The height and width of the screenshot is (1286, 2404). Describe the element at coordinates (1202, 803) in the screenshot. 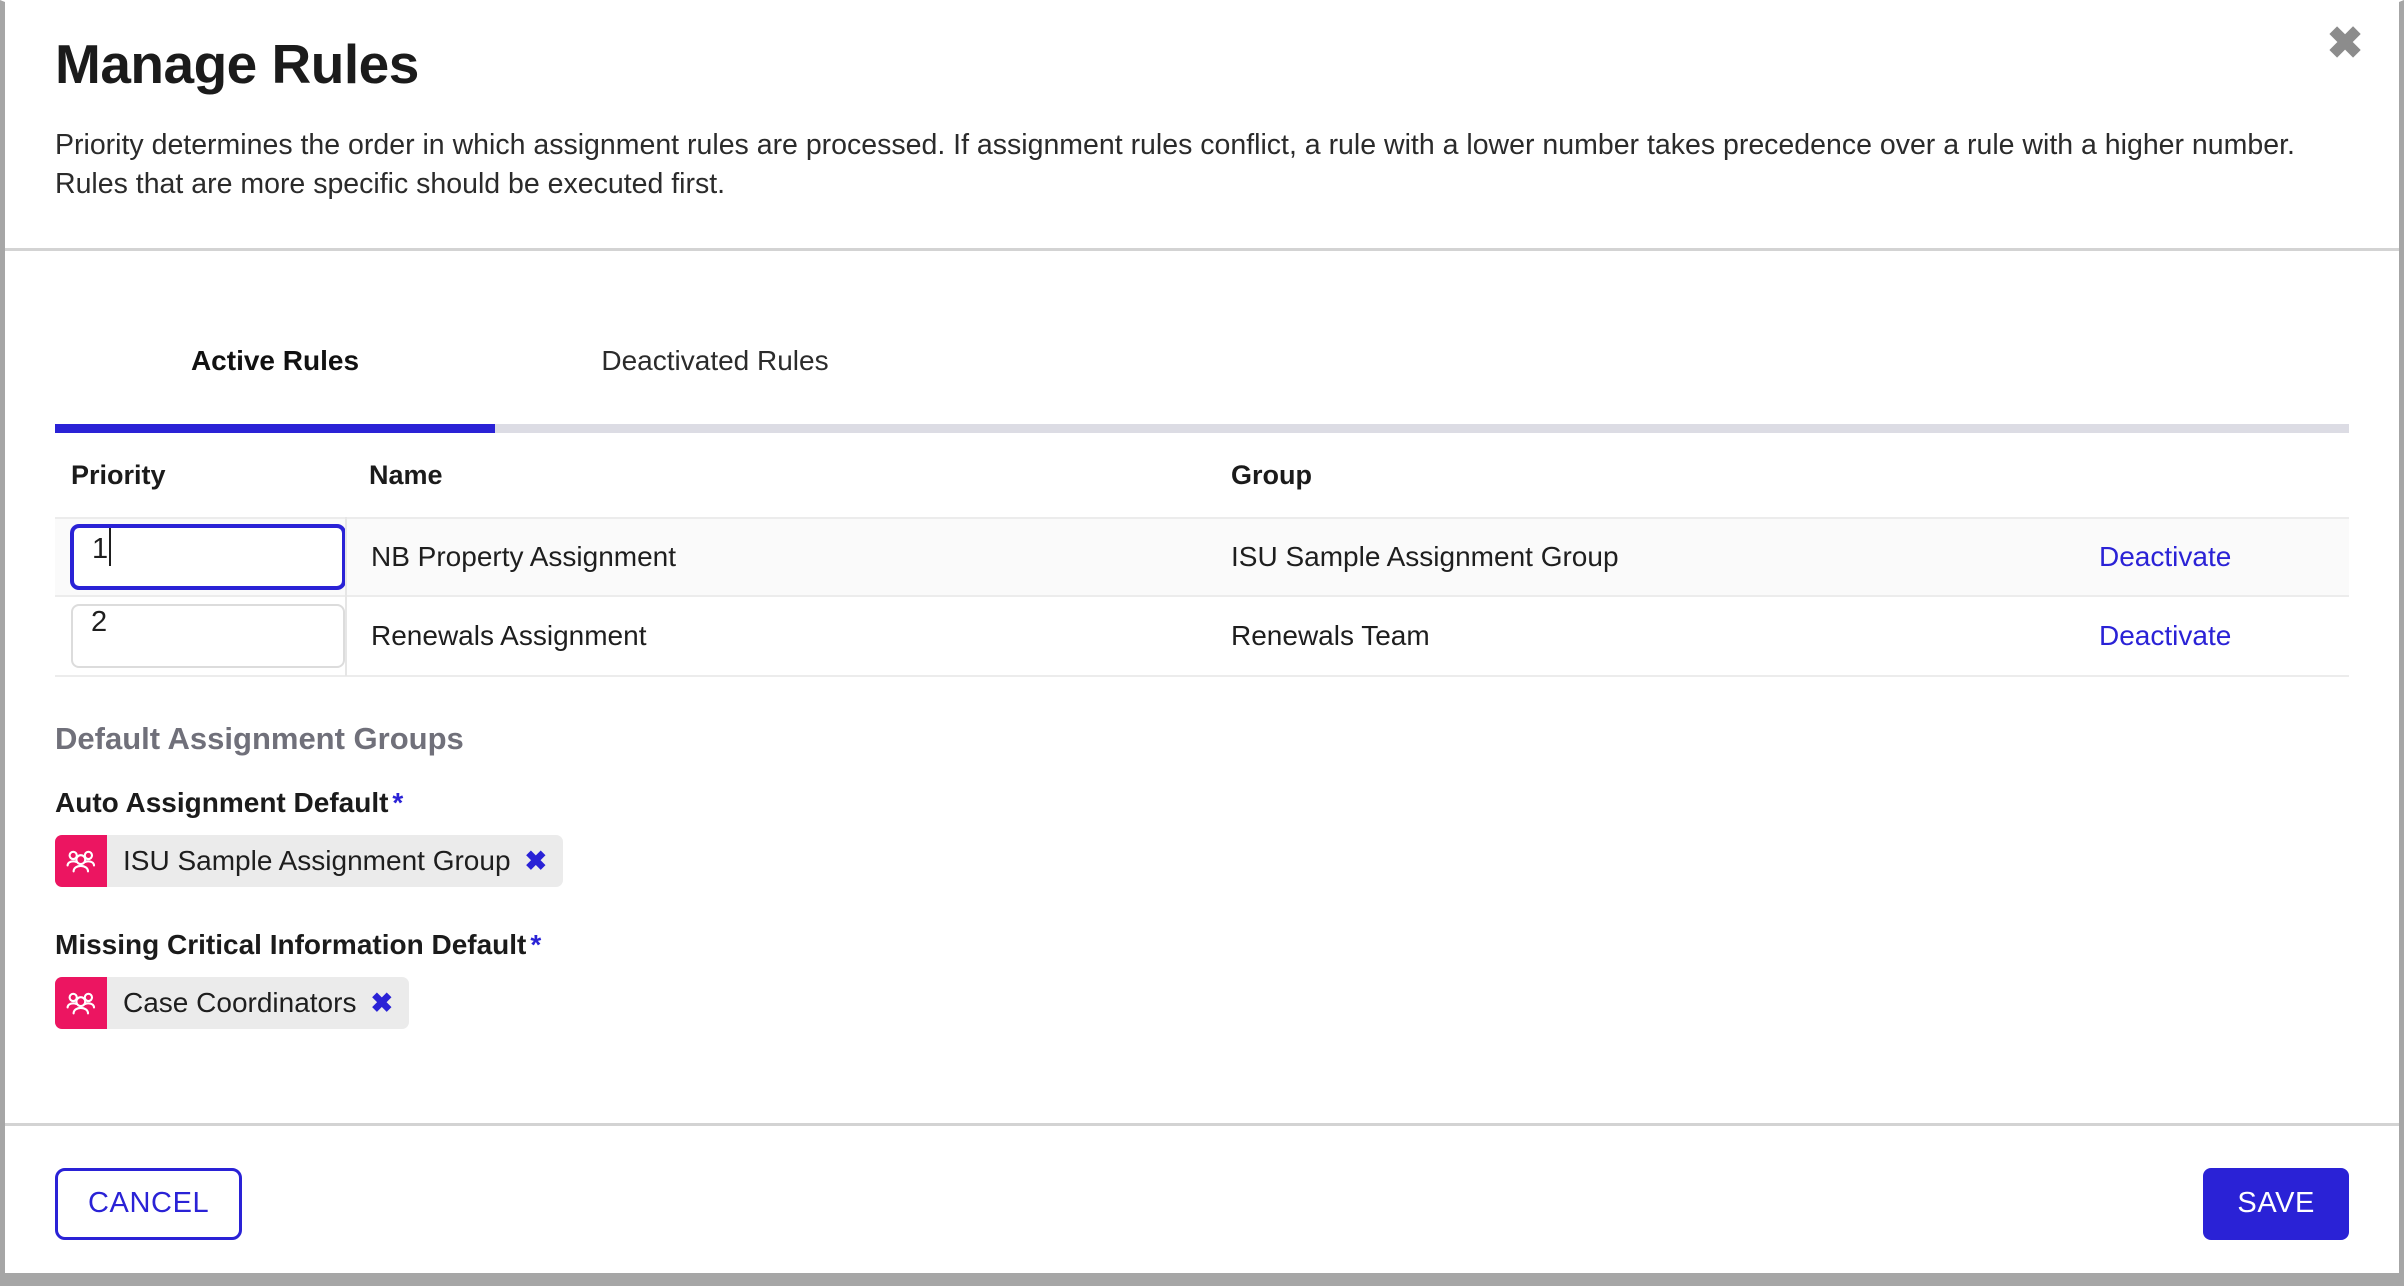

I see `auto-assignment-default-label: Auto Assignment Default *` at that location.